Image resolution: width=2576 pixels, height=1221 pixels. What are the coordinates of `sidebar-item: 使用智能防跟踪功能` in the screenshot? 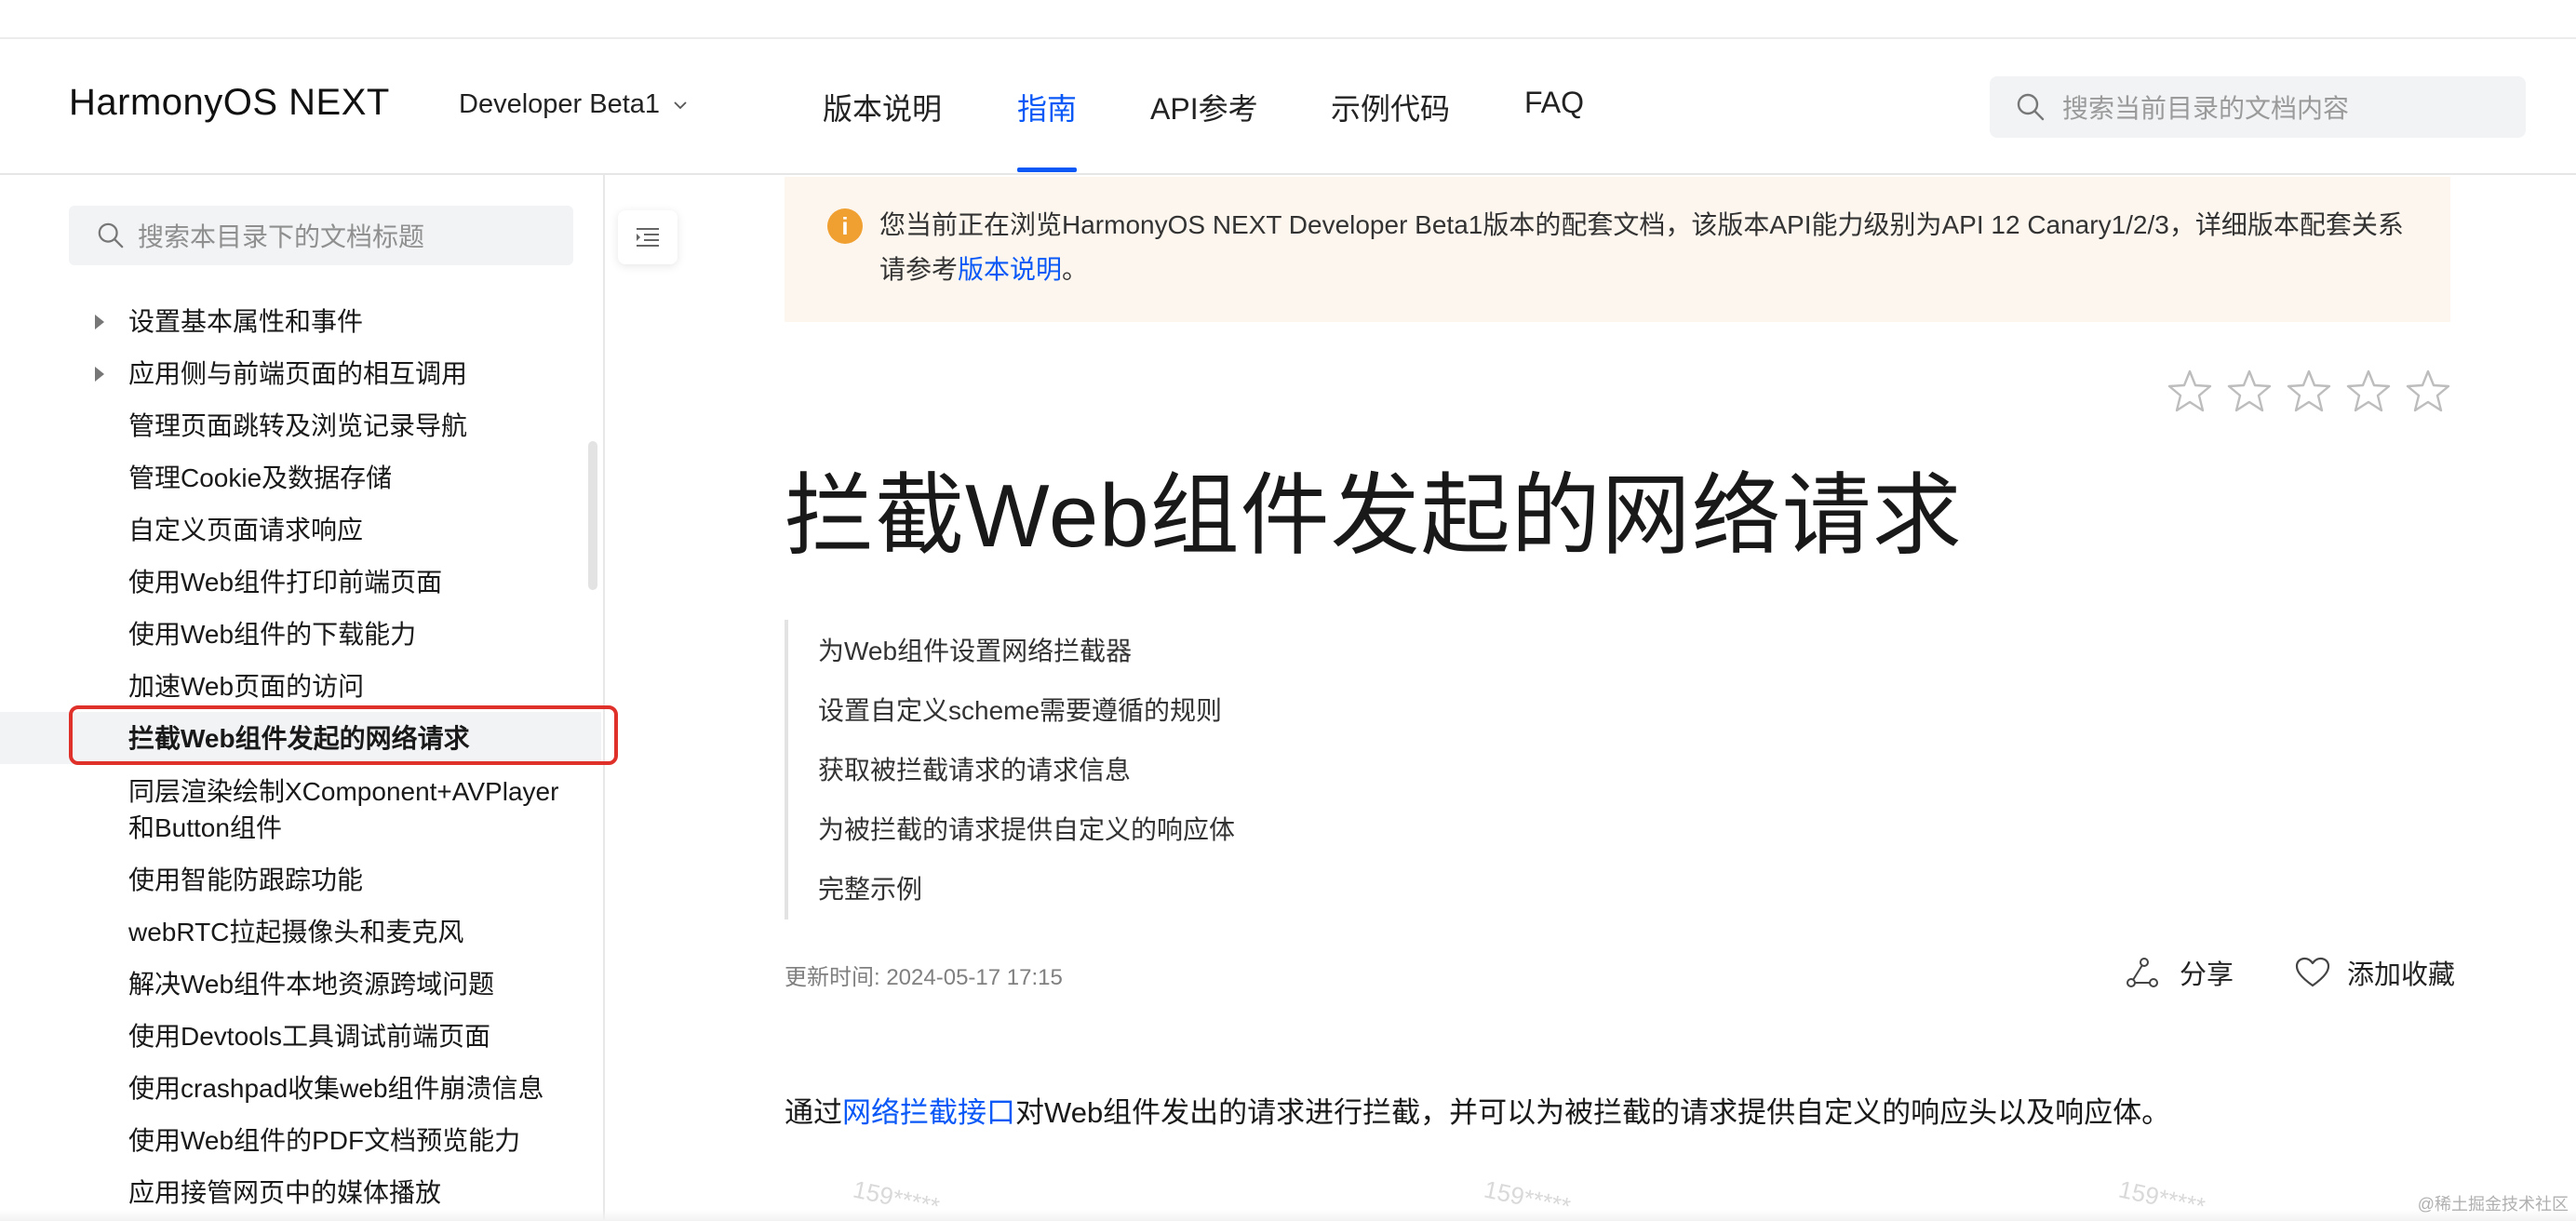 It's located at (245, 880).